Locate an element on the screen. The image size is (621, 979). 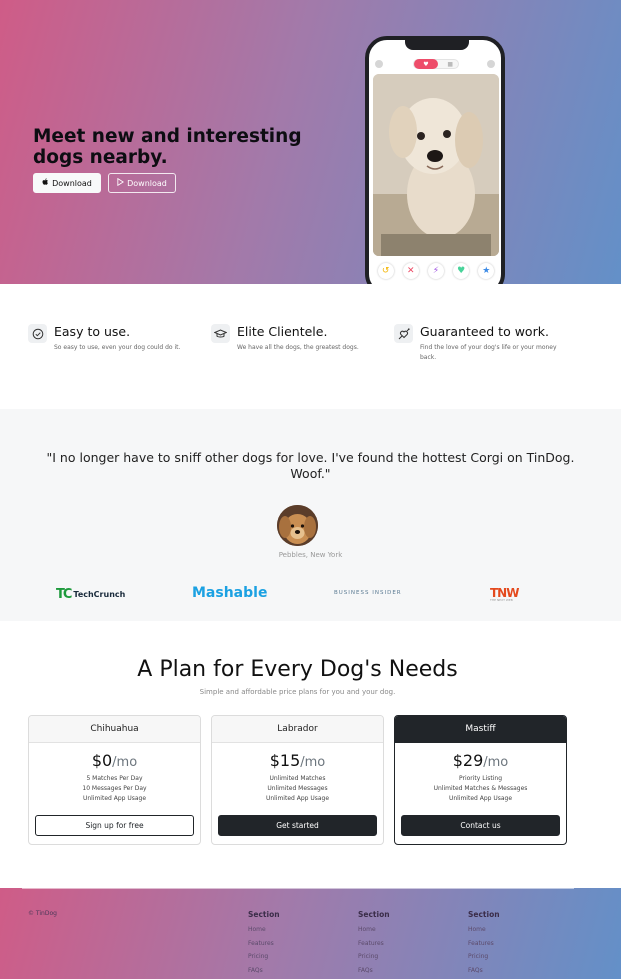
star-icon: ★ is located at coordinates (486, 271).